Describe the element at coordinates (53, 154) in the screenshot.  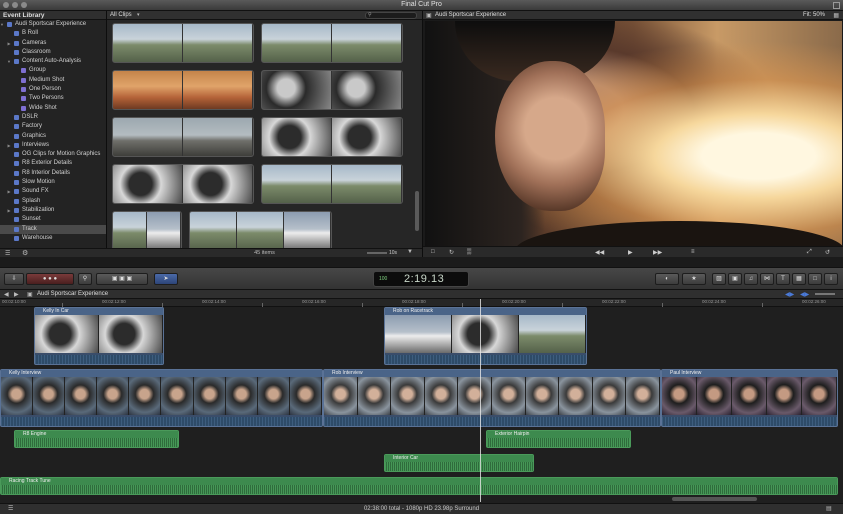
I see `library-item: OG Clips for Motion Graphics` at that location.